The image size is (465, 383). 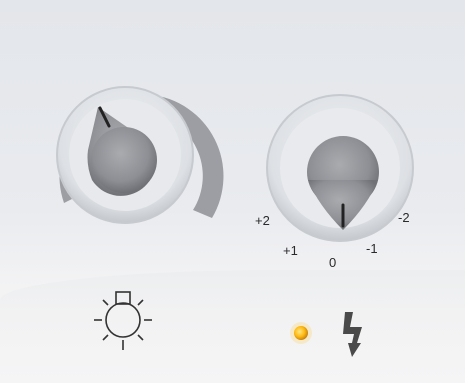 I want to click on selector-label-0: 0, so click(x=333, y=262).